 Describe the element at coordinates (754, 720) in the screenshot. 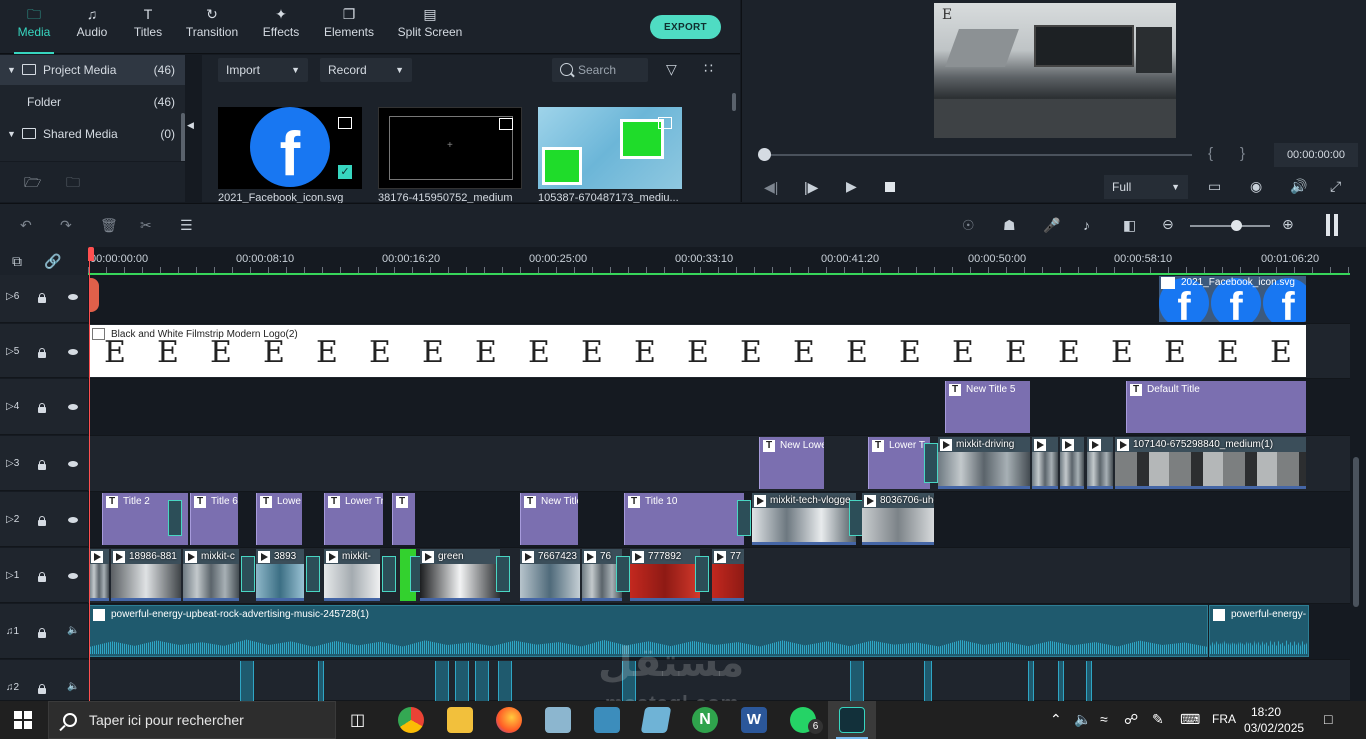

I see `word-icon: W` at that location.